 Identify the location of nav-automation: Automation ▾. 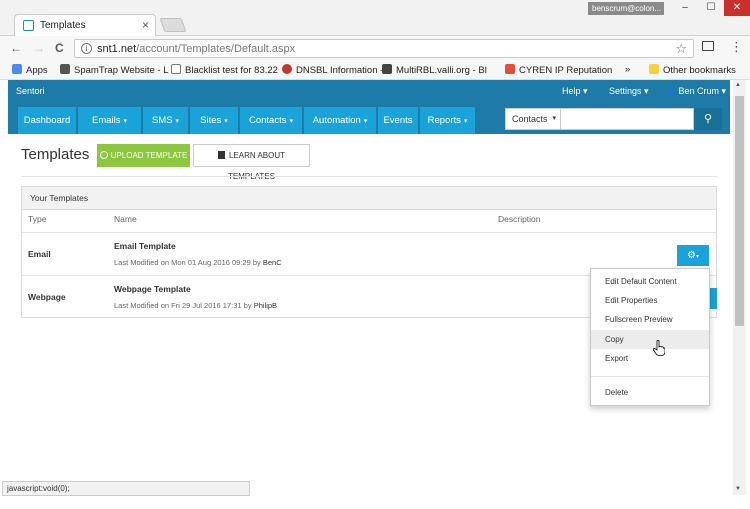
(340, 120).